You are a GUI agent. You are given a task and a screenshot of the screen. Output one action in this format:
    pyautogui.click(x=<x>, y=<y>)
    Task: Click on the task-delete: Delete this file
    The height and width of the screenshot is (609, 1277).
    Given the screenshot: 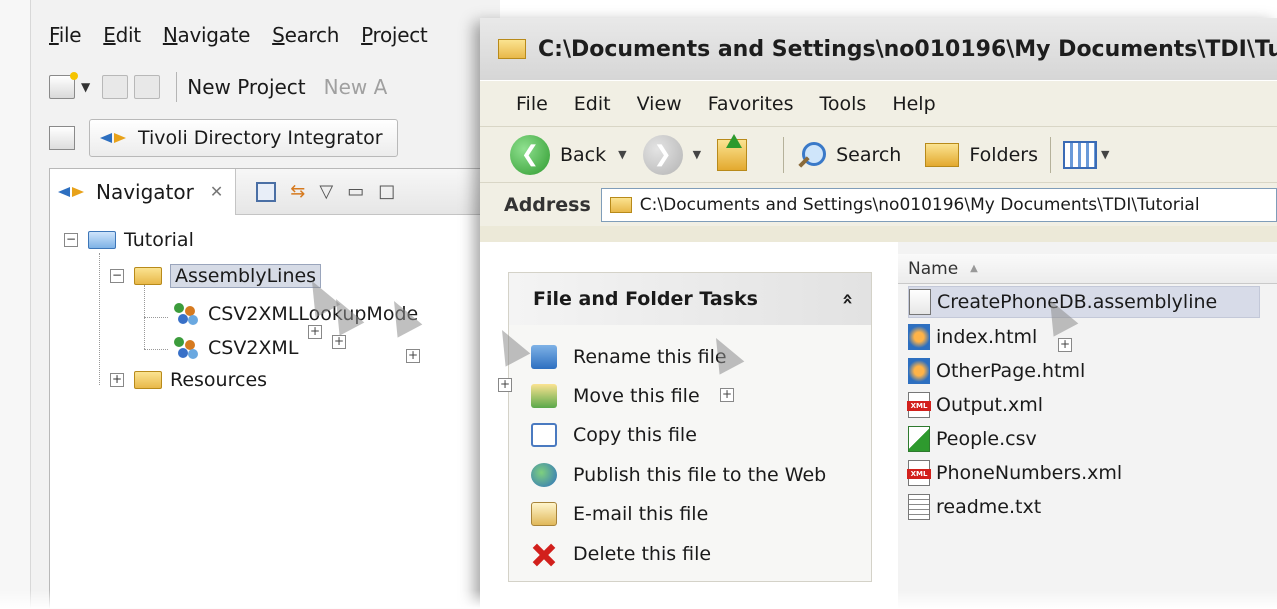 What is the action you would take?
    pyautogui.click(x=690, y=553)
    